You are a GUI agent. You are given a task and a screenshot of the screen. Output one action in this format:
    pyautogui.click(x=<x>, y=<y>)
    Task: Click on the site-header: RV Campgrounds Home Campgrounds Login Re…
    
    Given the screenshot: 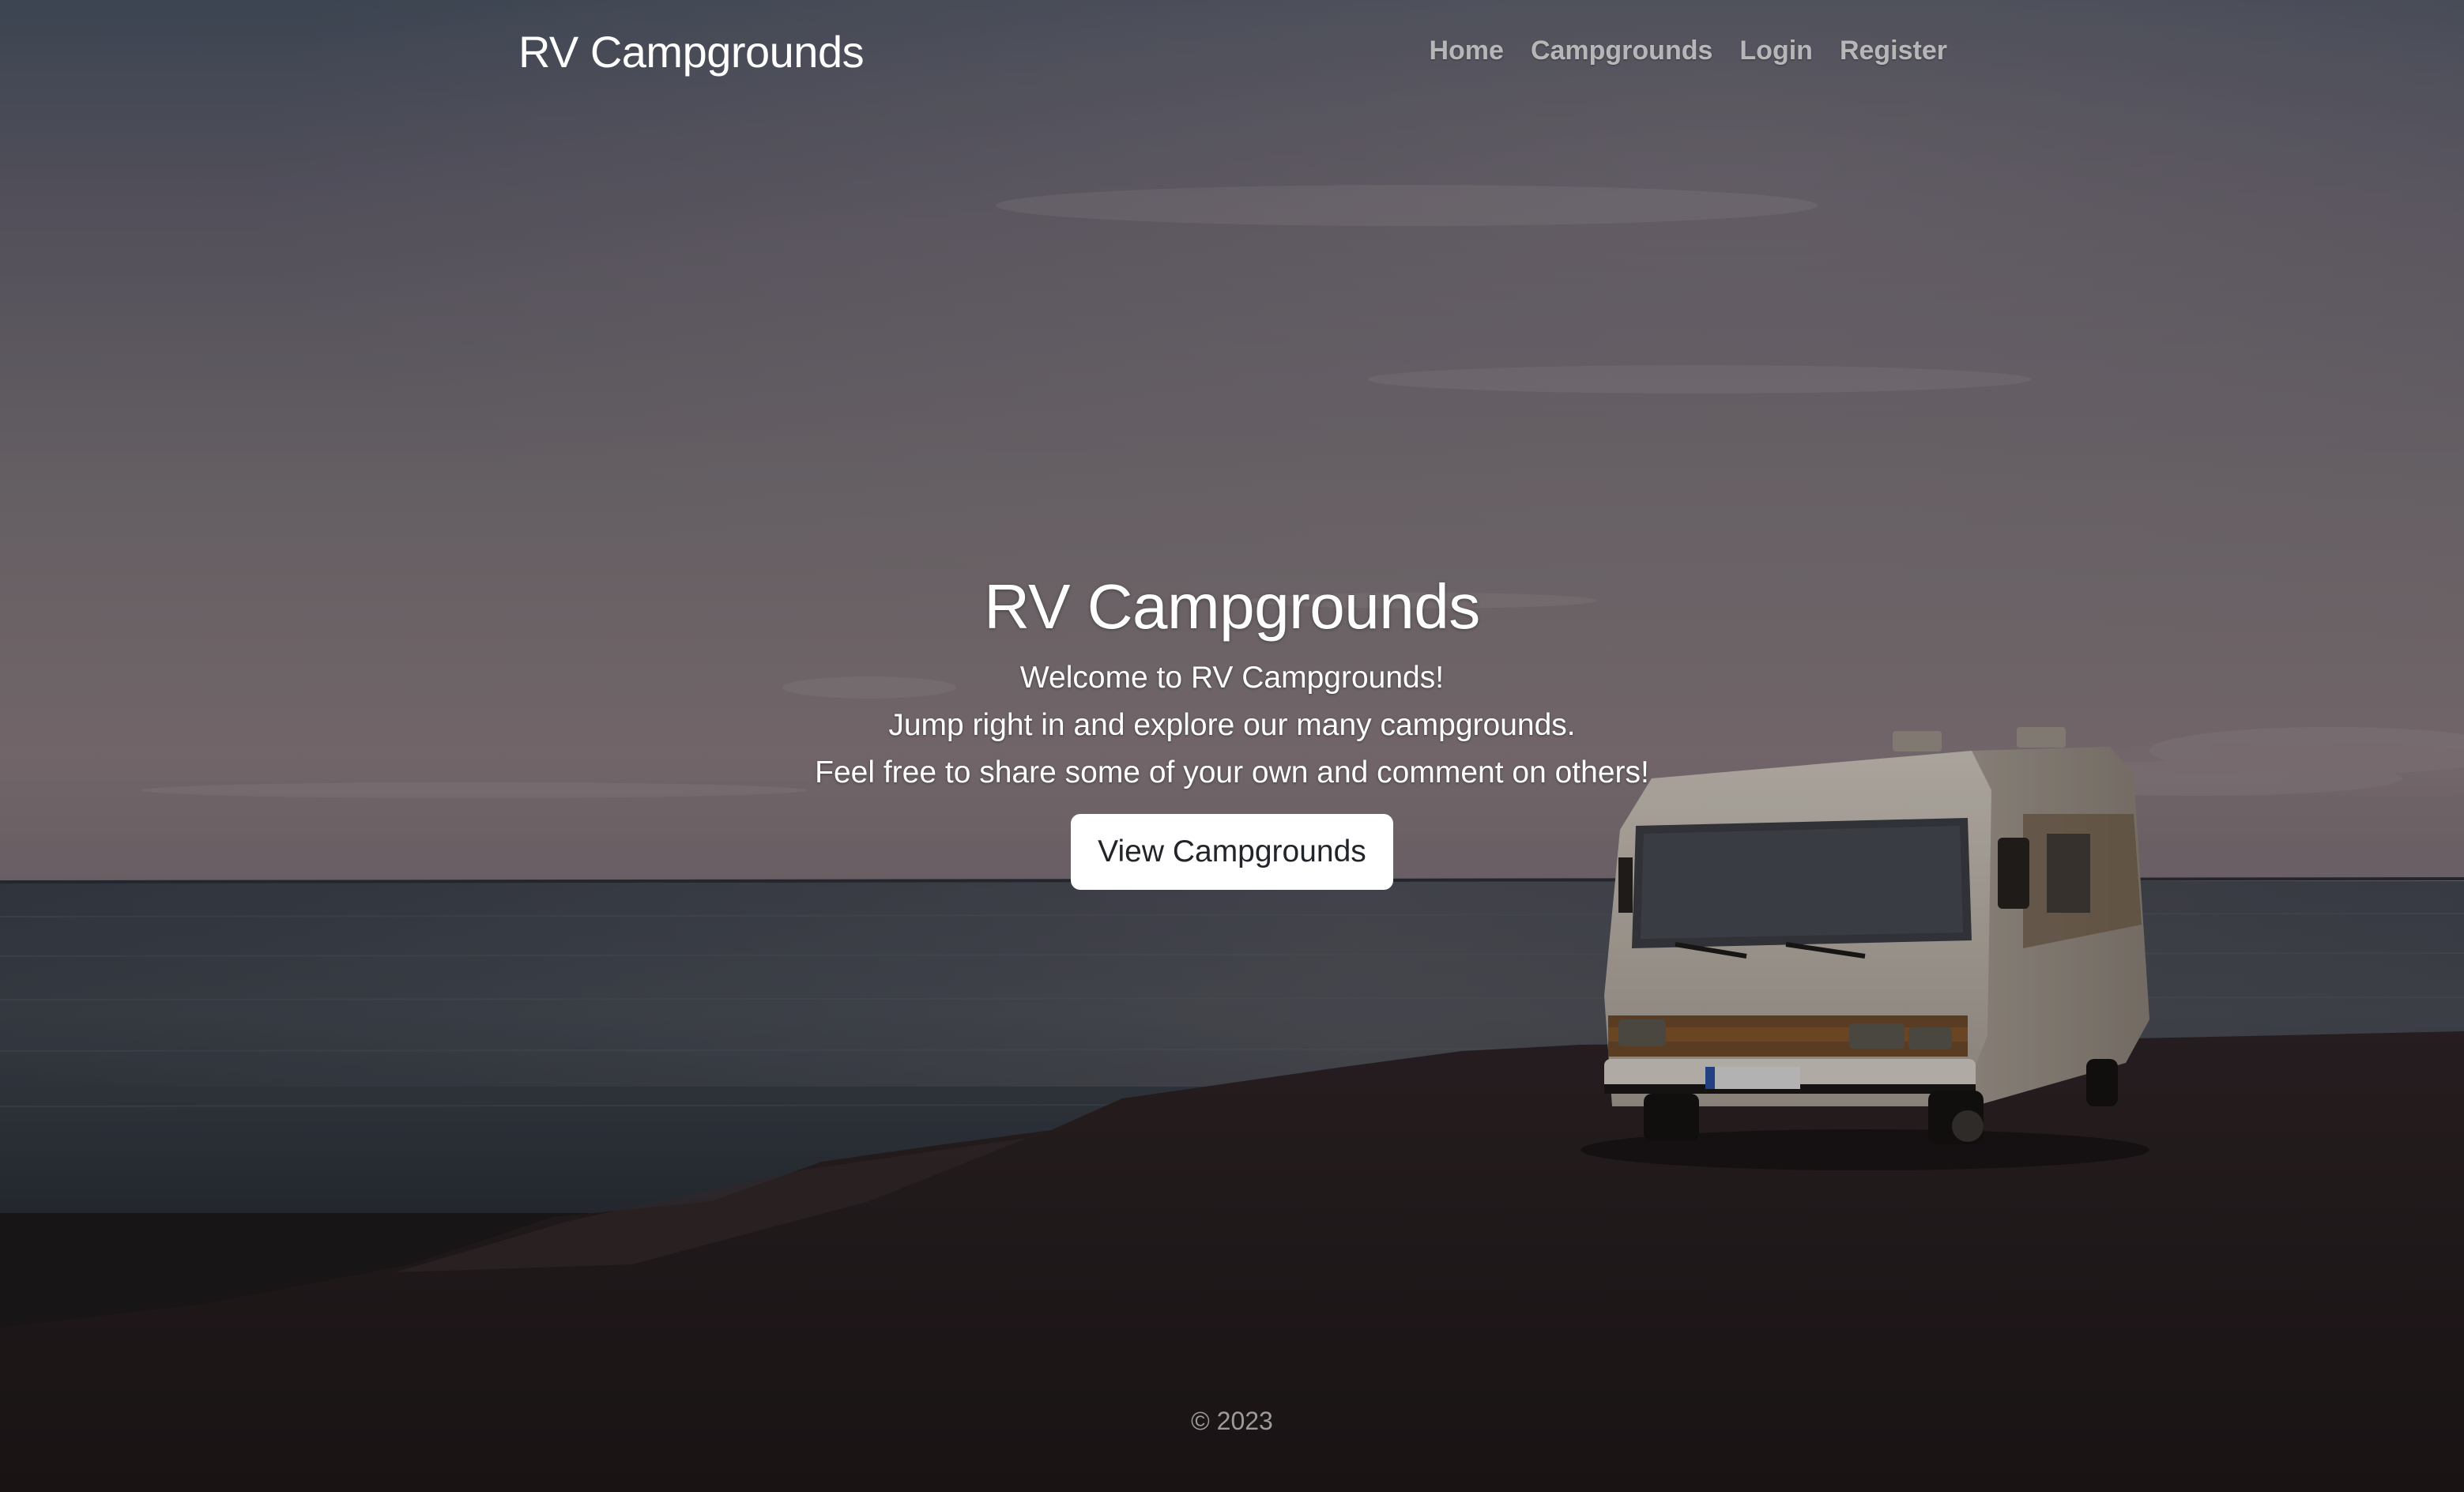 What is the action you would take?
    pyautogui.click(x=1232, y=51)
    